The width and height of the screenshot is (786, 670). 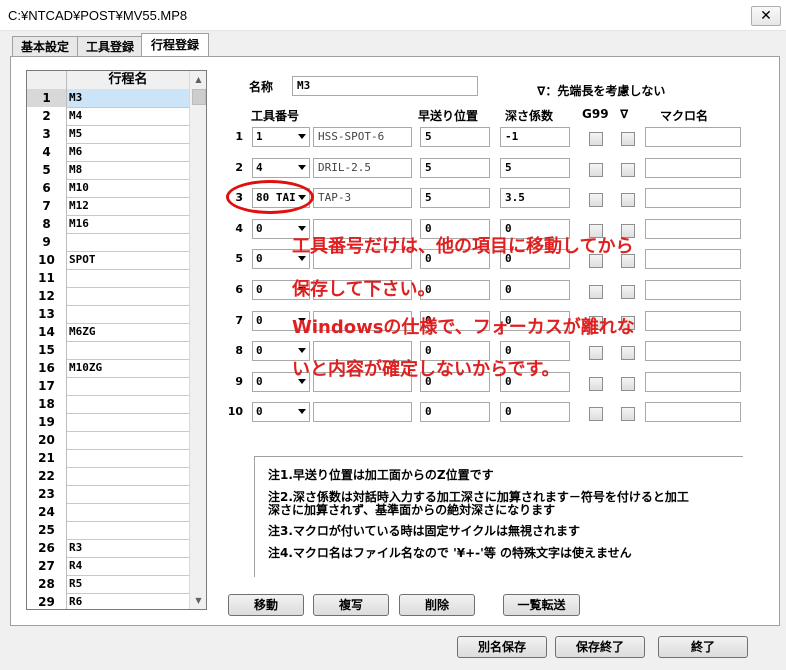 What do you see at coordinates (76, 565) in the screenshot?
I see `list-item-name: R4` at bounding box center [76, 565].